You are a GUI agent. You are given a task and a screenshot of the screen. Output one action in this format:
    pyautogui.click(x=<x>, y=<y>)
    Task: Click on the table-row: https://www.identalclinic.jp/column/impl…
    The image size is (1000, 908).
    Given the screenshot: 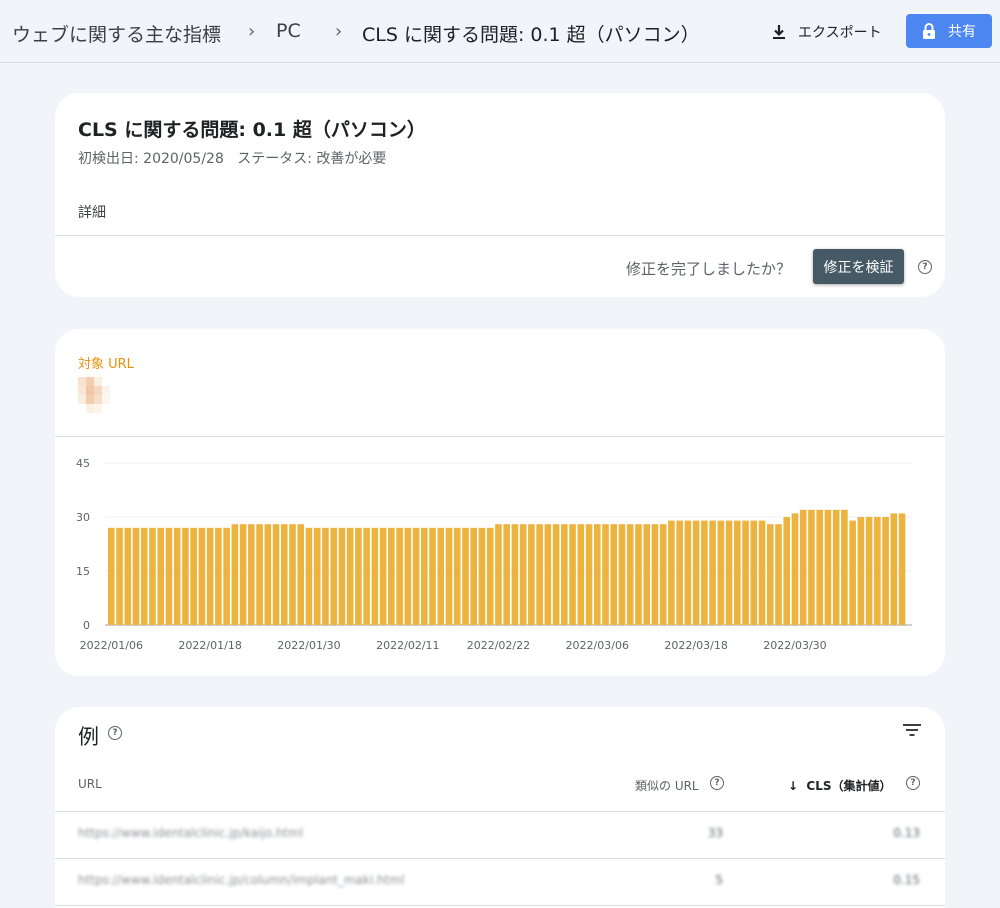 What is the action you would take?
    pyautogui.click(x=500, y=882)
    